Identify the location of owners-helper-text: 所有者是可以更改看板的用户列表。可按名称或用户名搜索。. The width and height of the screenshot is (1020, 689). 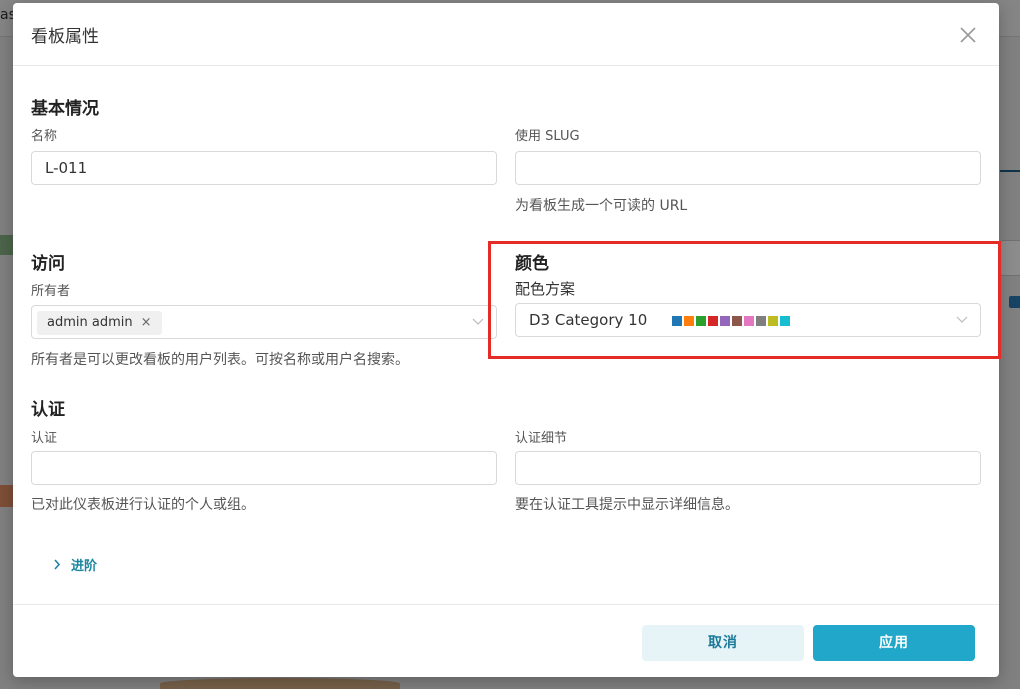
(220, 360).